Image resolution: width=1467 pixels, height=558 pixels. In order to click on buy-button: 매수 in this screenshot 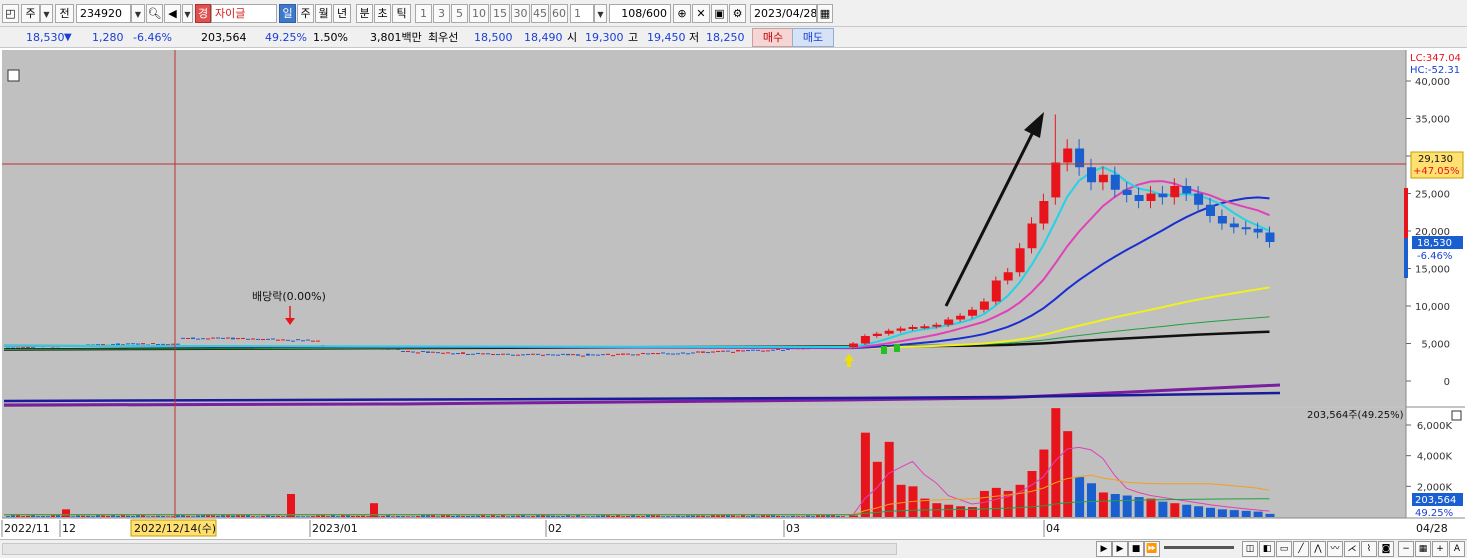, I will do `click(773, 37)`.